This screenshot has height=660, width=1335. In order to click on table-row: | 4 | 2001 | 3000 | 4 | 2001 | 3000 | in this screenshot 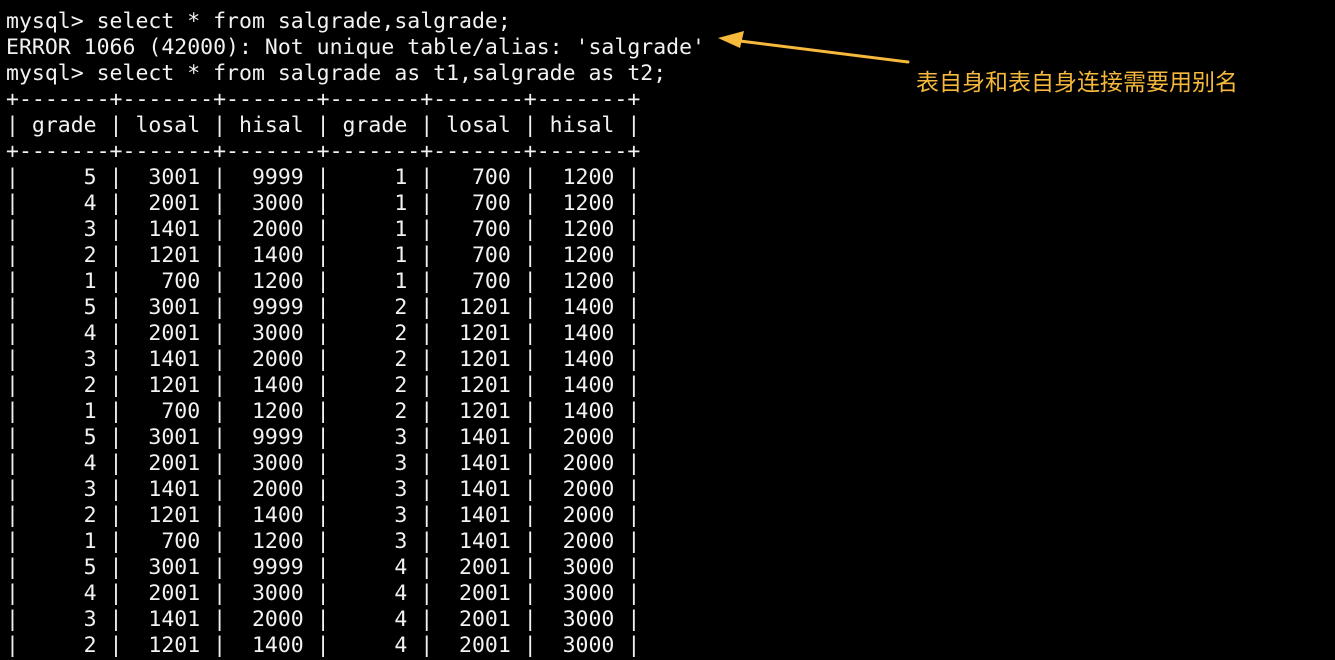, I will do `click(323, 593)`.